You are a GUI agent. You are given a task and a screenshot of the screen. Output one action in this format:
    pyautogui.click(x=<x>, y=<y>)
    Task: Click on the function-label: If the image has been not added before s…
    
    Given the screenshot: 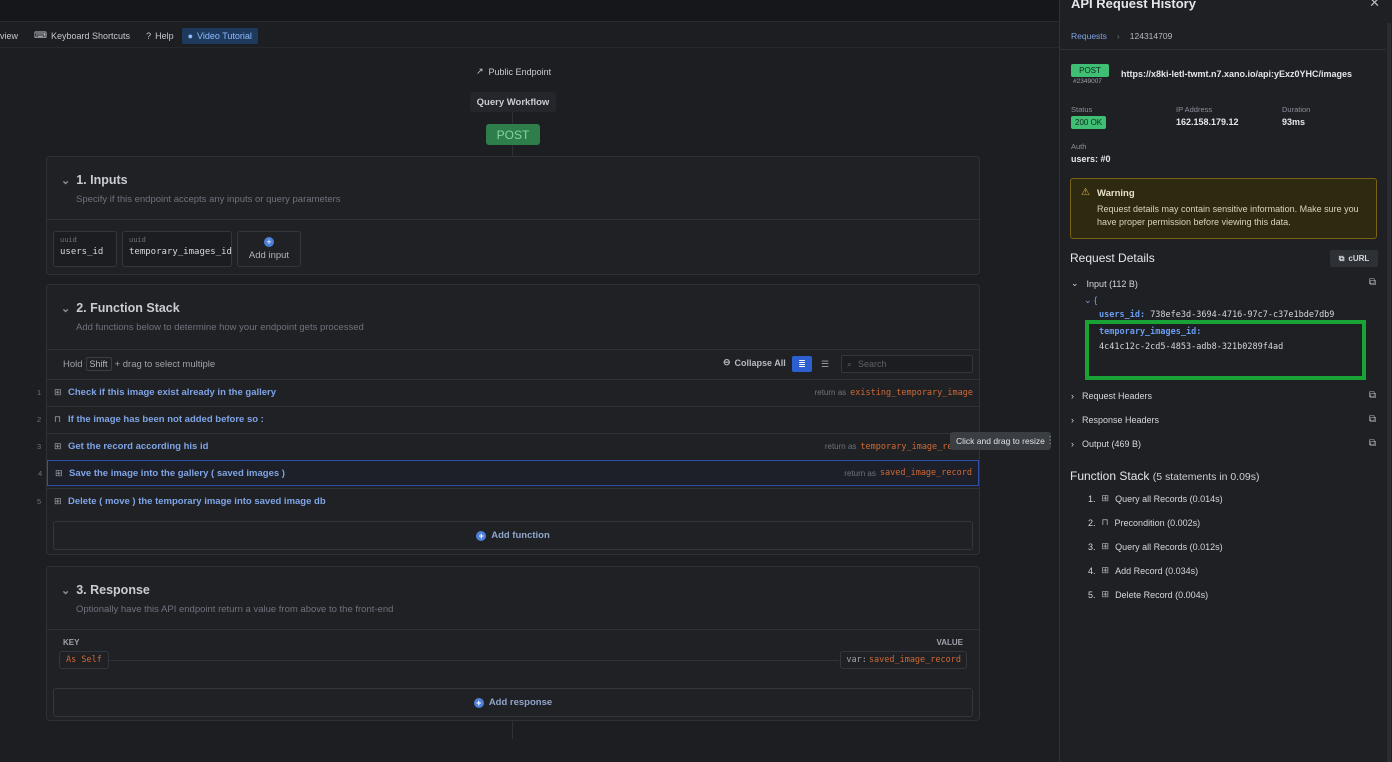 What is the action you would take?
    pyautogui.click(x=166, y=419)
    